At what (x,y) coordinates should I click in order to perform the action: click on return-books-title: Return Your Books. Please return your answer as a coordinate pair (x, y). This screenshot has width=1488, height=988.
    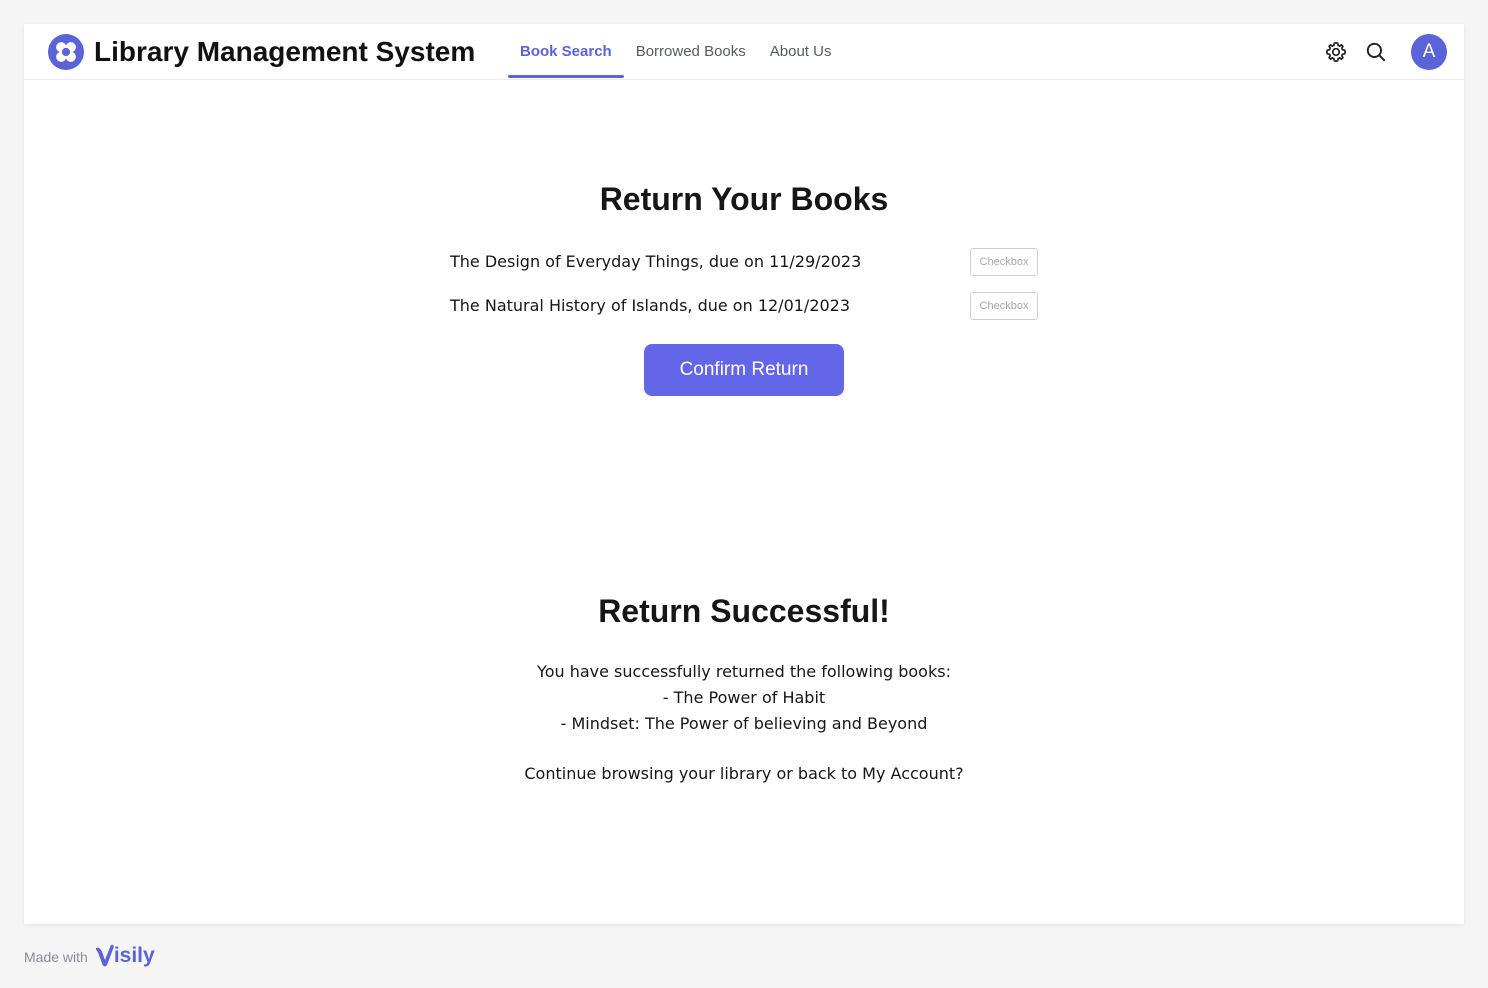
    Looking at the image, I should click on (744, 199).